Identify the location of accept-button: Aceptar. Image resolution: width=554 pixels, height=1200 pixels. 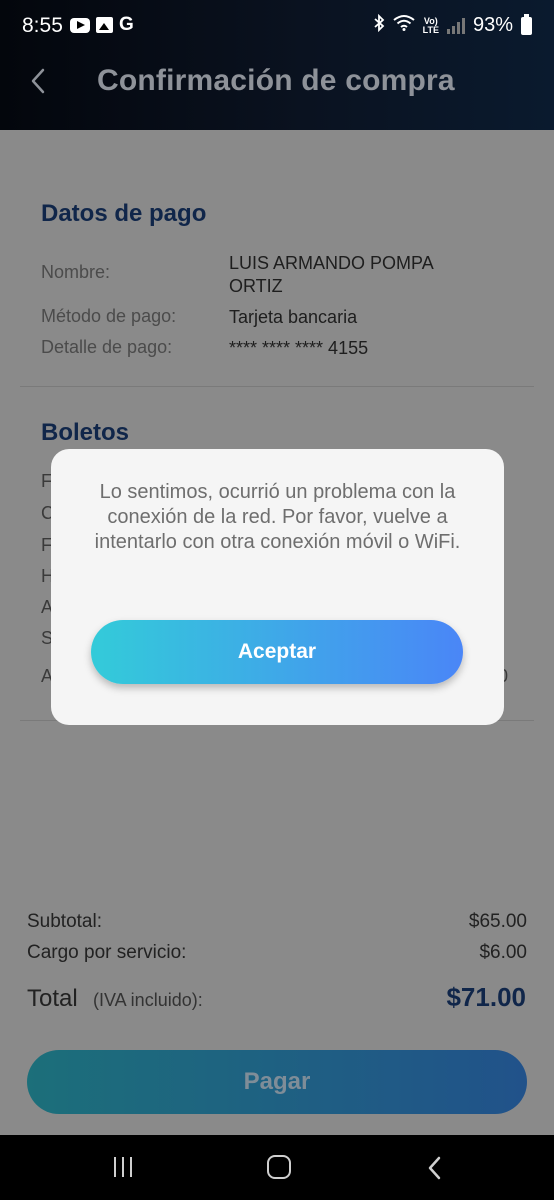
(277, 652).